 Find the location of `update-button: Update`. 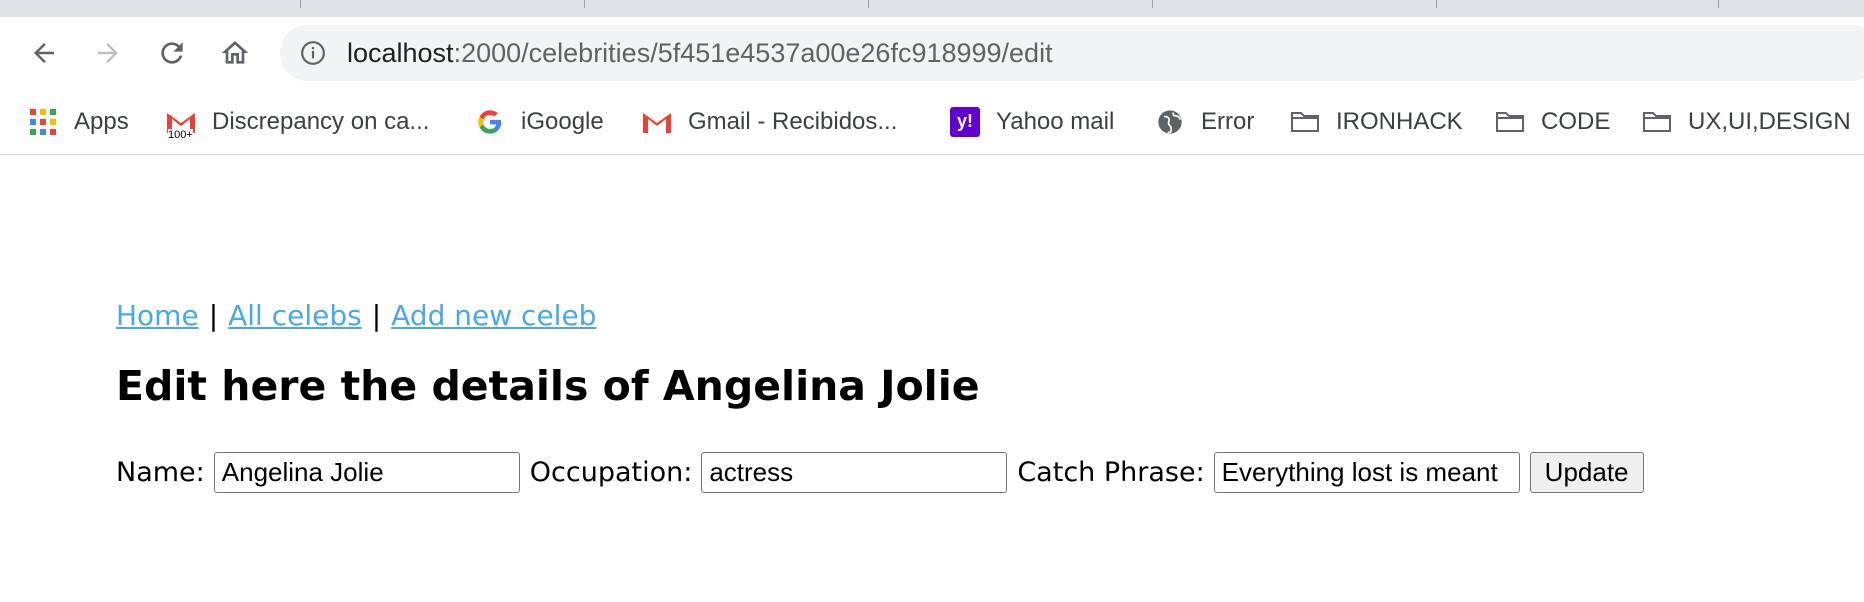

update-button: Update is located at coordinates (1586, 472).